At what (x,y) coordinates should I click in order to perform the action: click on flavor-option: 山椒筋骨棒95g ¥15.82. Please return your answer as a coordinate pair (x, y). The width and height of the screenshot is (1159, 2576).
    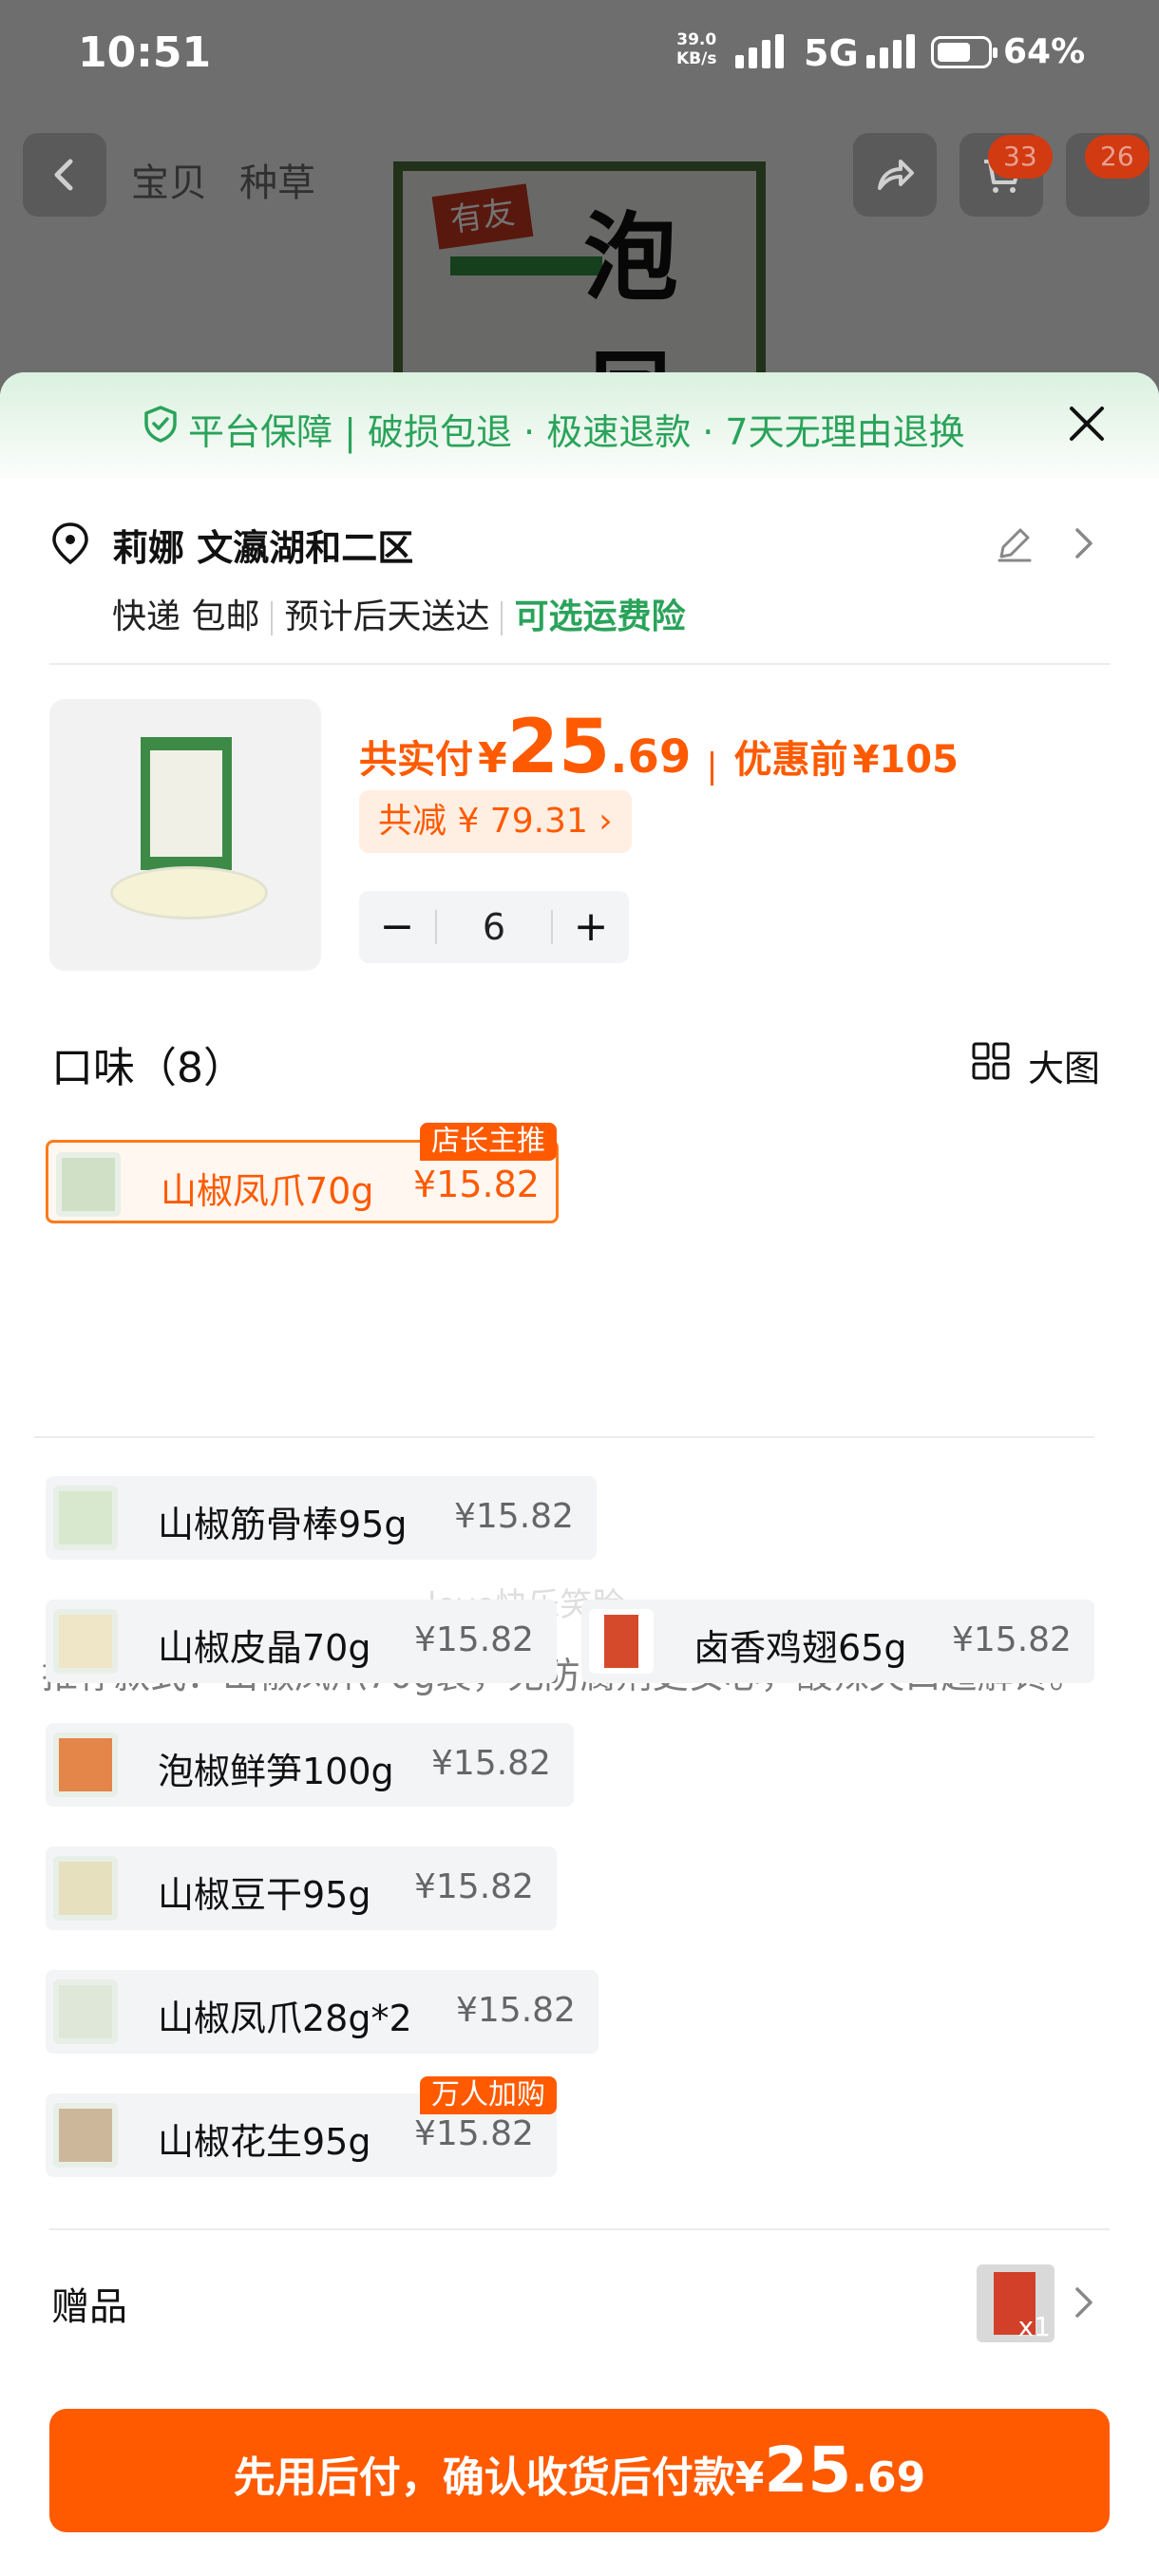
    Looking at the image, I should click on (321, 1518).